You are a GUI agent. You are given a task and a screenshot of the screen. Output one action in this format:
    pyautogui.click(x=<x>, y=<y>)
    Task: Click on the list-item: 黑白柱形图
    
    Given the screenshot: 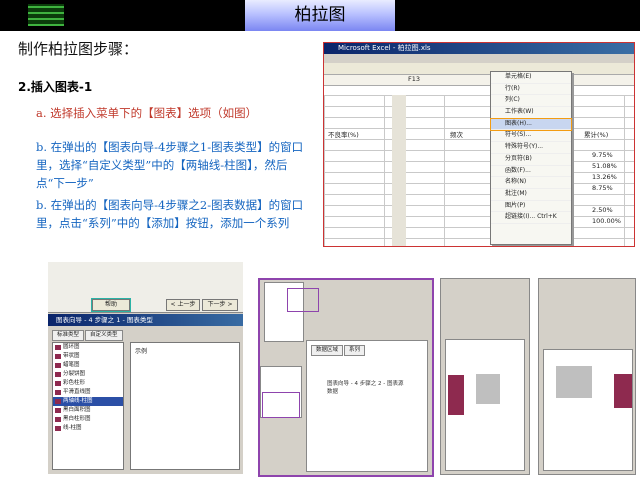 What is the action you would take?
    pyautogui.click(x=88, y=419)
    